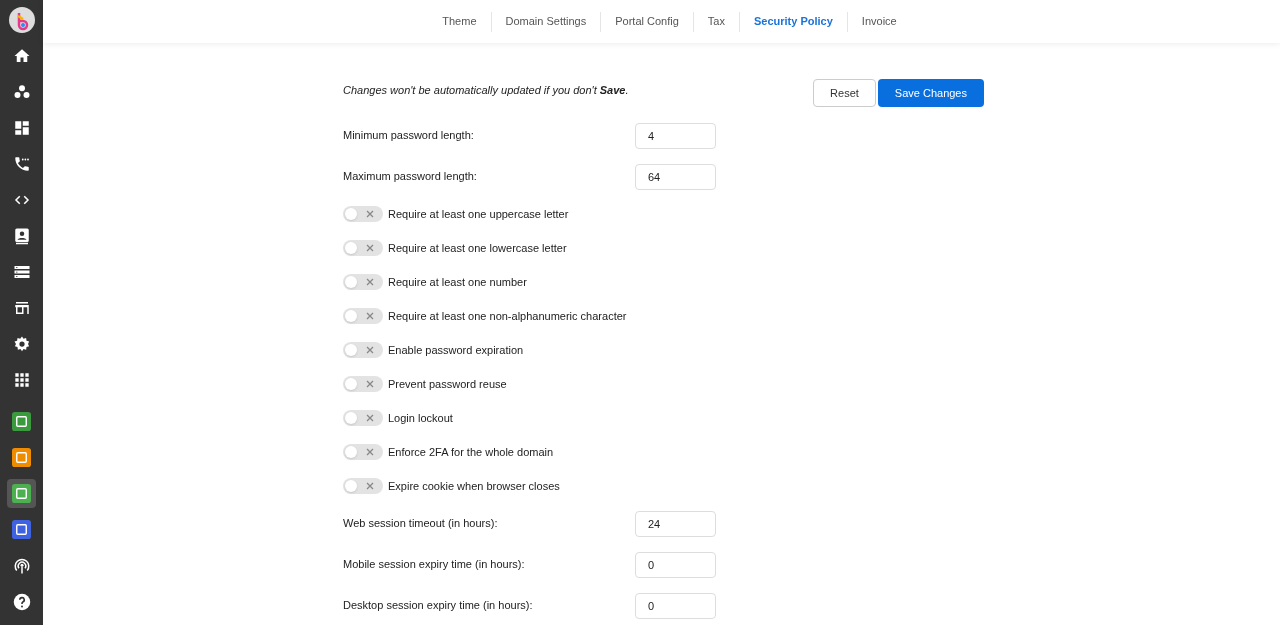 The height and width of the screenshot is (625, 1280). What do you see at coordinates (546, 21) in the screenshot?
I see `tab: Domain Settings` at bounding box center [546, 21].